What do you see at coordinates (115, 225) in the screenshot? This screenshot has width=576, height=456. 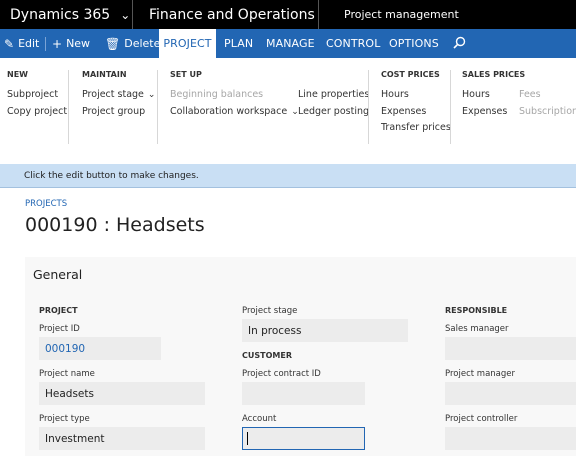 I see `page-title: 000190 : Headsets` at bounding box center [115, 225].